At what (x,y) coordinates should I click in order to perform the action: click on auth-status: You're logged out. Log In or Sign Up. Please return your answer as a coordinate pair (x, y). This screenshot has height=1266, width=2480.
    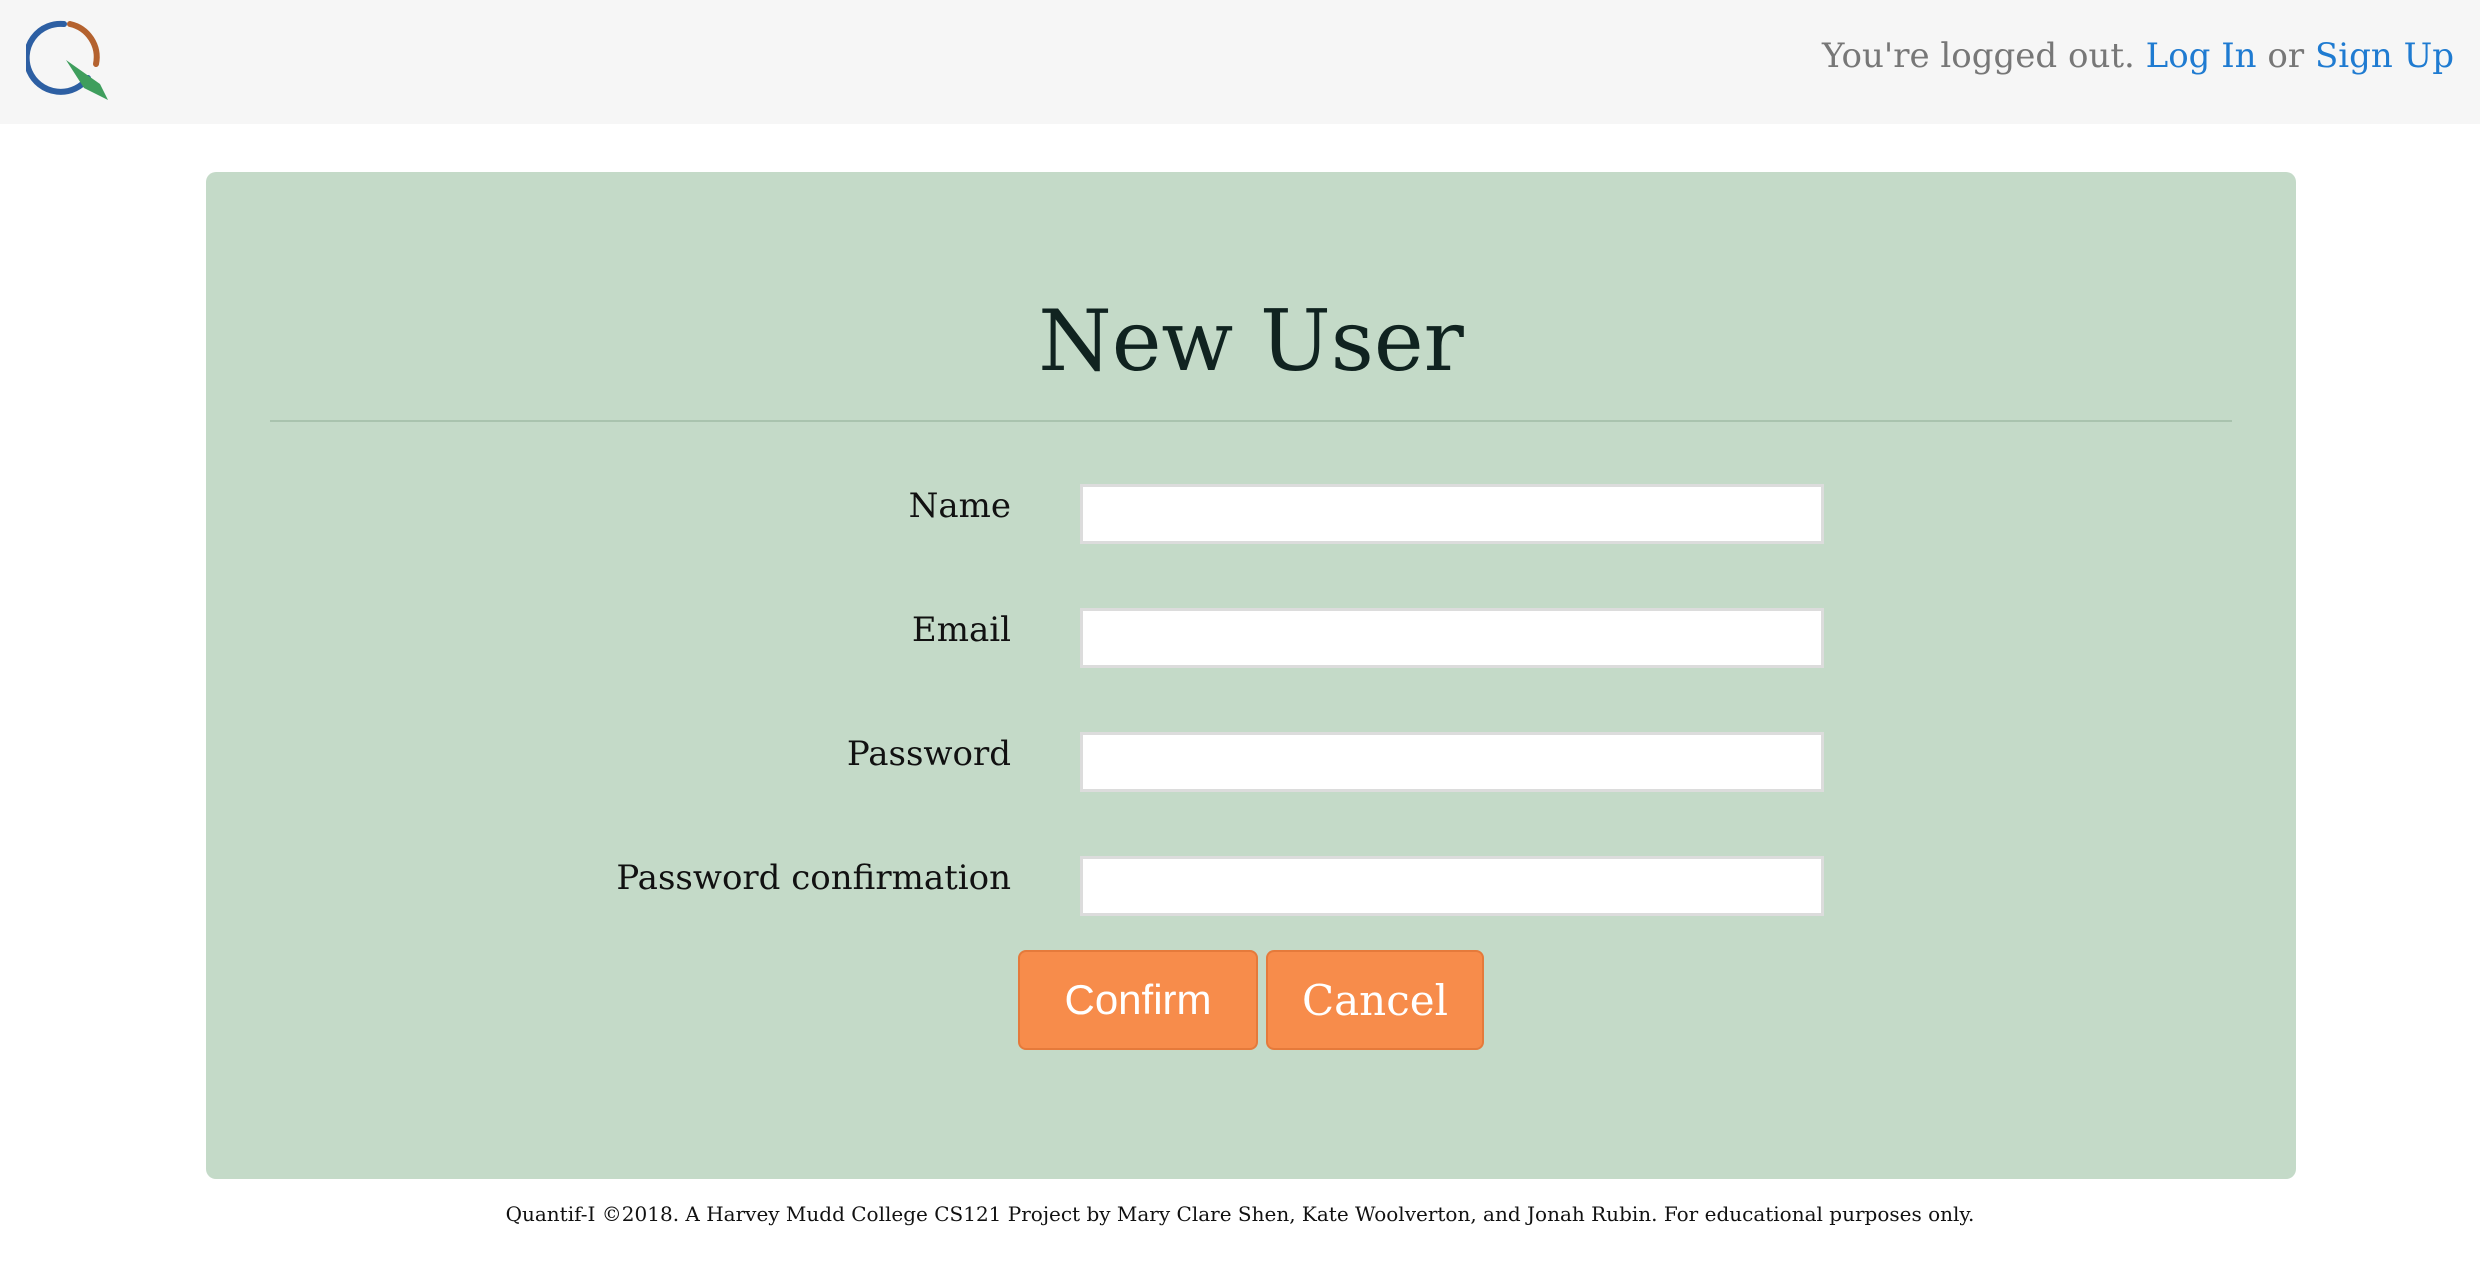
    Looking at the image, I should click on (2138, 56).